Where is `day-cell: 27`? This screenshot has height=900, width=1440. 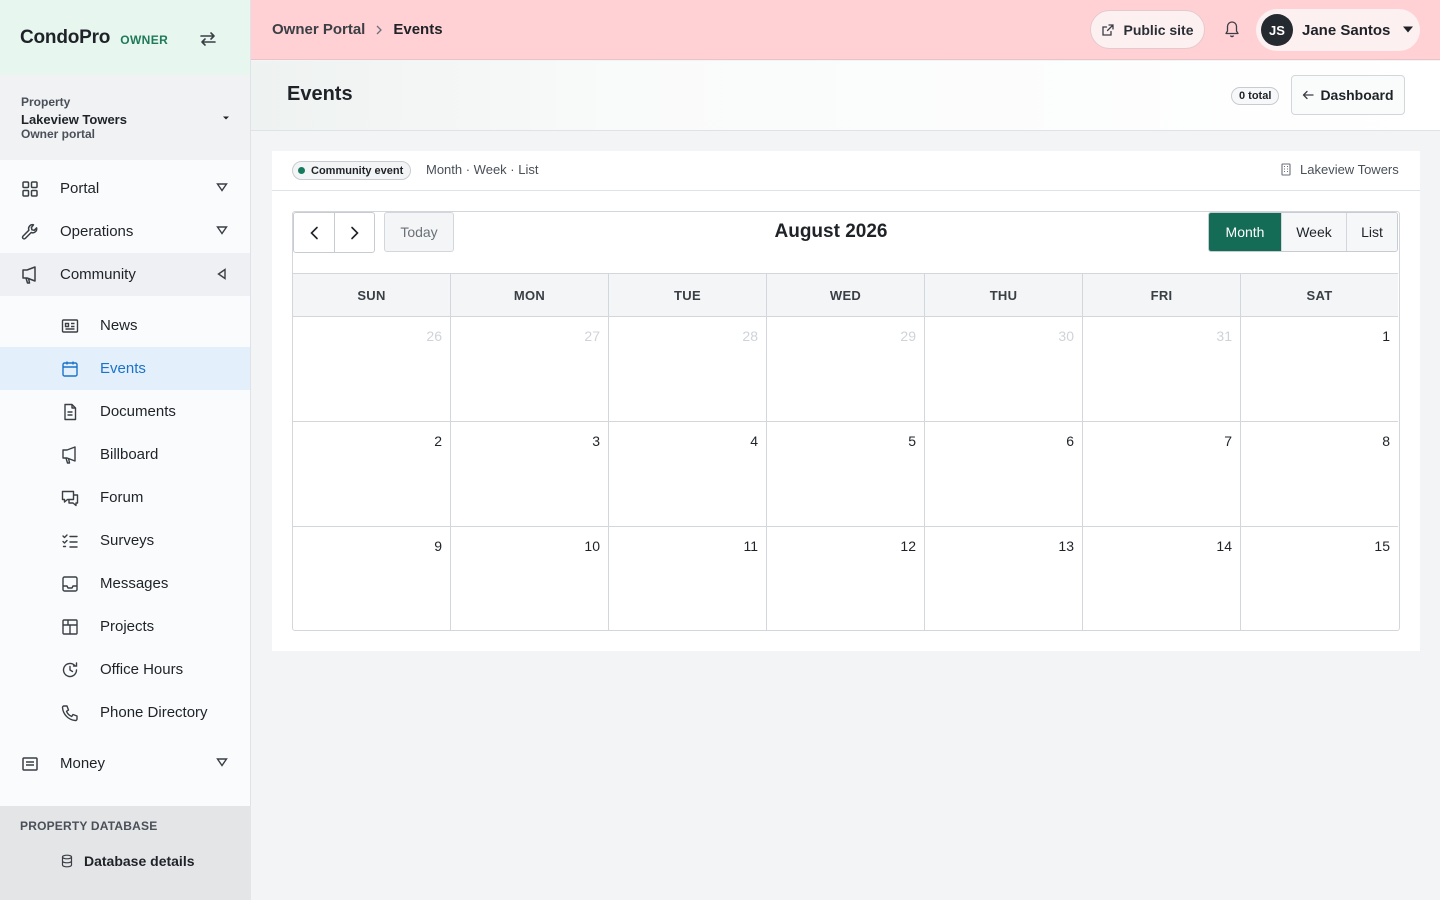 day-cell: 27 is located at coordinates (530, 369).